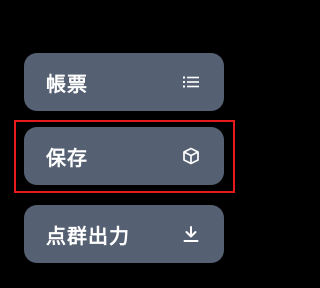 This screenshot has height=288, width=320. What do you see at coordinates (191, 234) in the screenshot?
I see `download-icon` at bounding box center [191, 234].